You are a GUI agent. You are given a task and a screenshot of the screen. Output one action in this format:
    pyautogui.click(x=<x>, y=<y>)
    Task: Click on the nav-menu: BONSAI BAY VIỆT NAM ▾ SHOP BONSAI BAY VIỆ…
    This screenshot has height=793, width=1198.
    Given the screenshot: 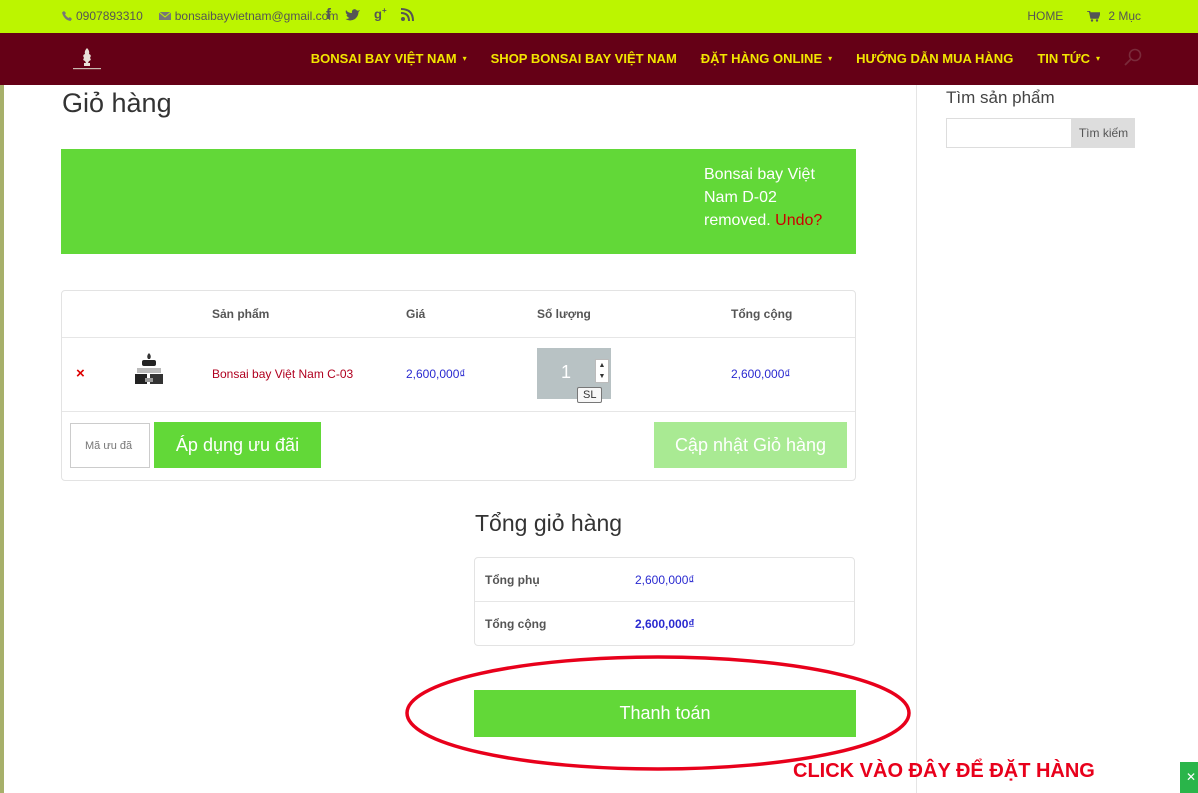 What is the action you would take?
    pyautogui.click(x=705, y=58)
    